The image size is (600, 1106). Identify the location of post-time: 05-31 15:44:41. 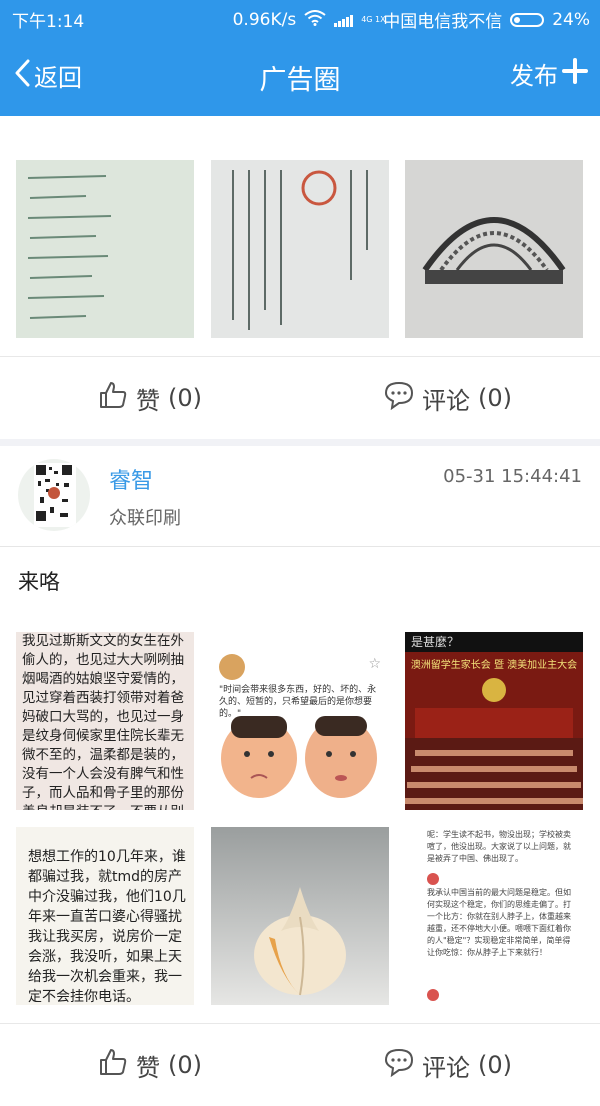
(512, 476).